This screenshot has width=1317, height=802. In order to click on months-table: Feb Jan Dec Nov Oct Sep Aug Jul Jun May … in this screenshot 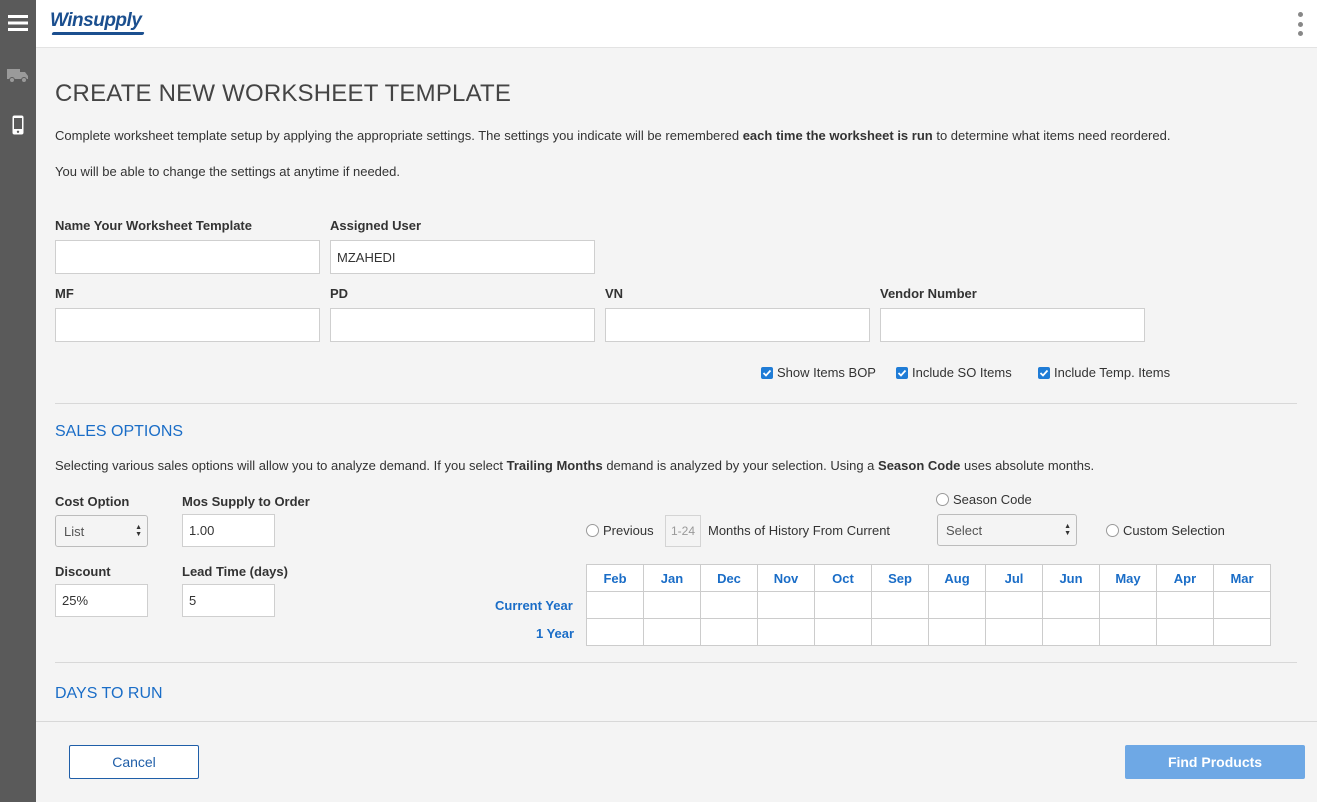, I will do `click(928, 605)`.